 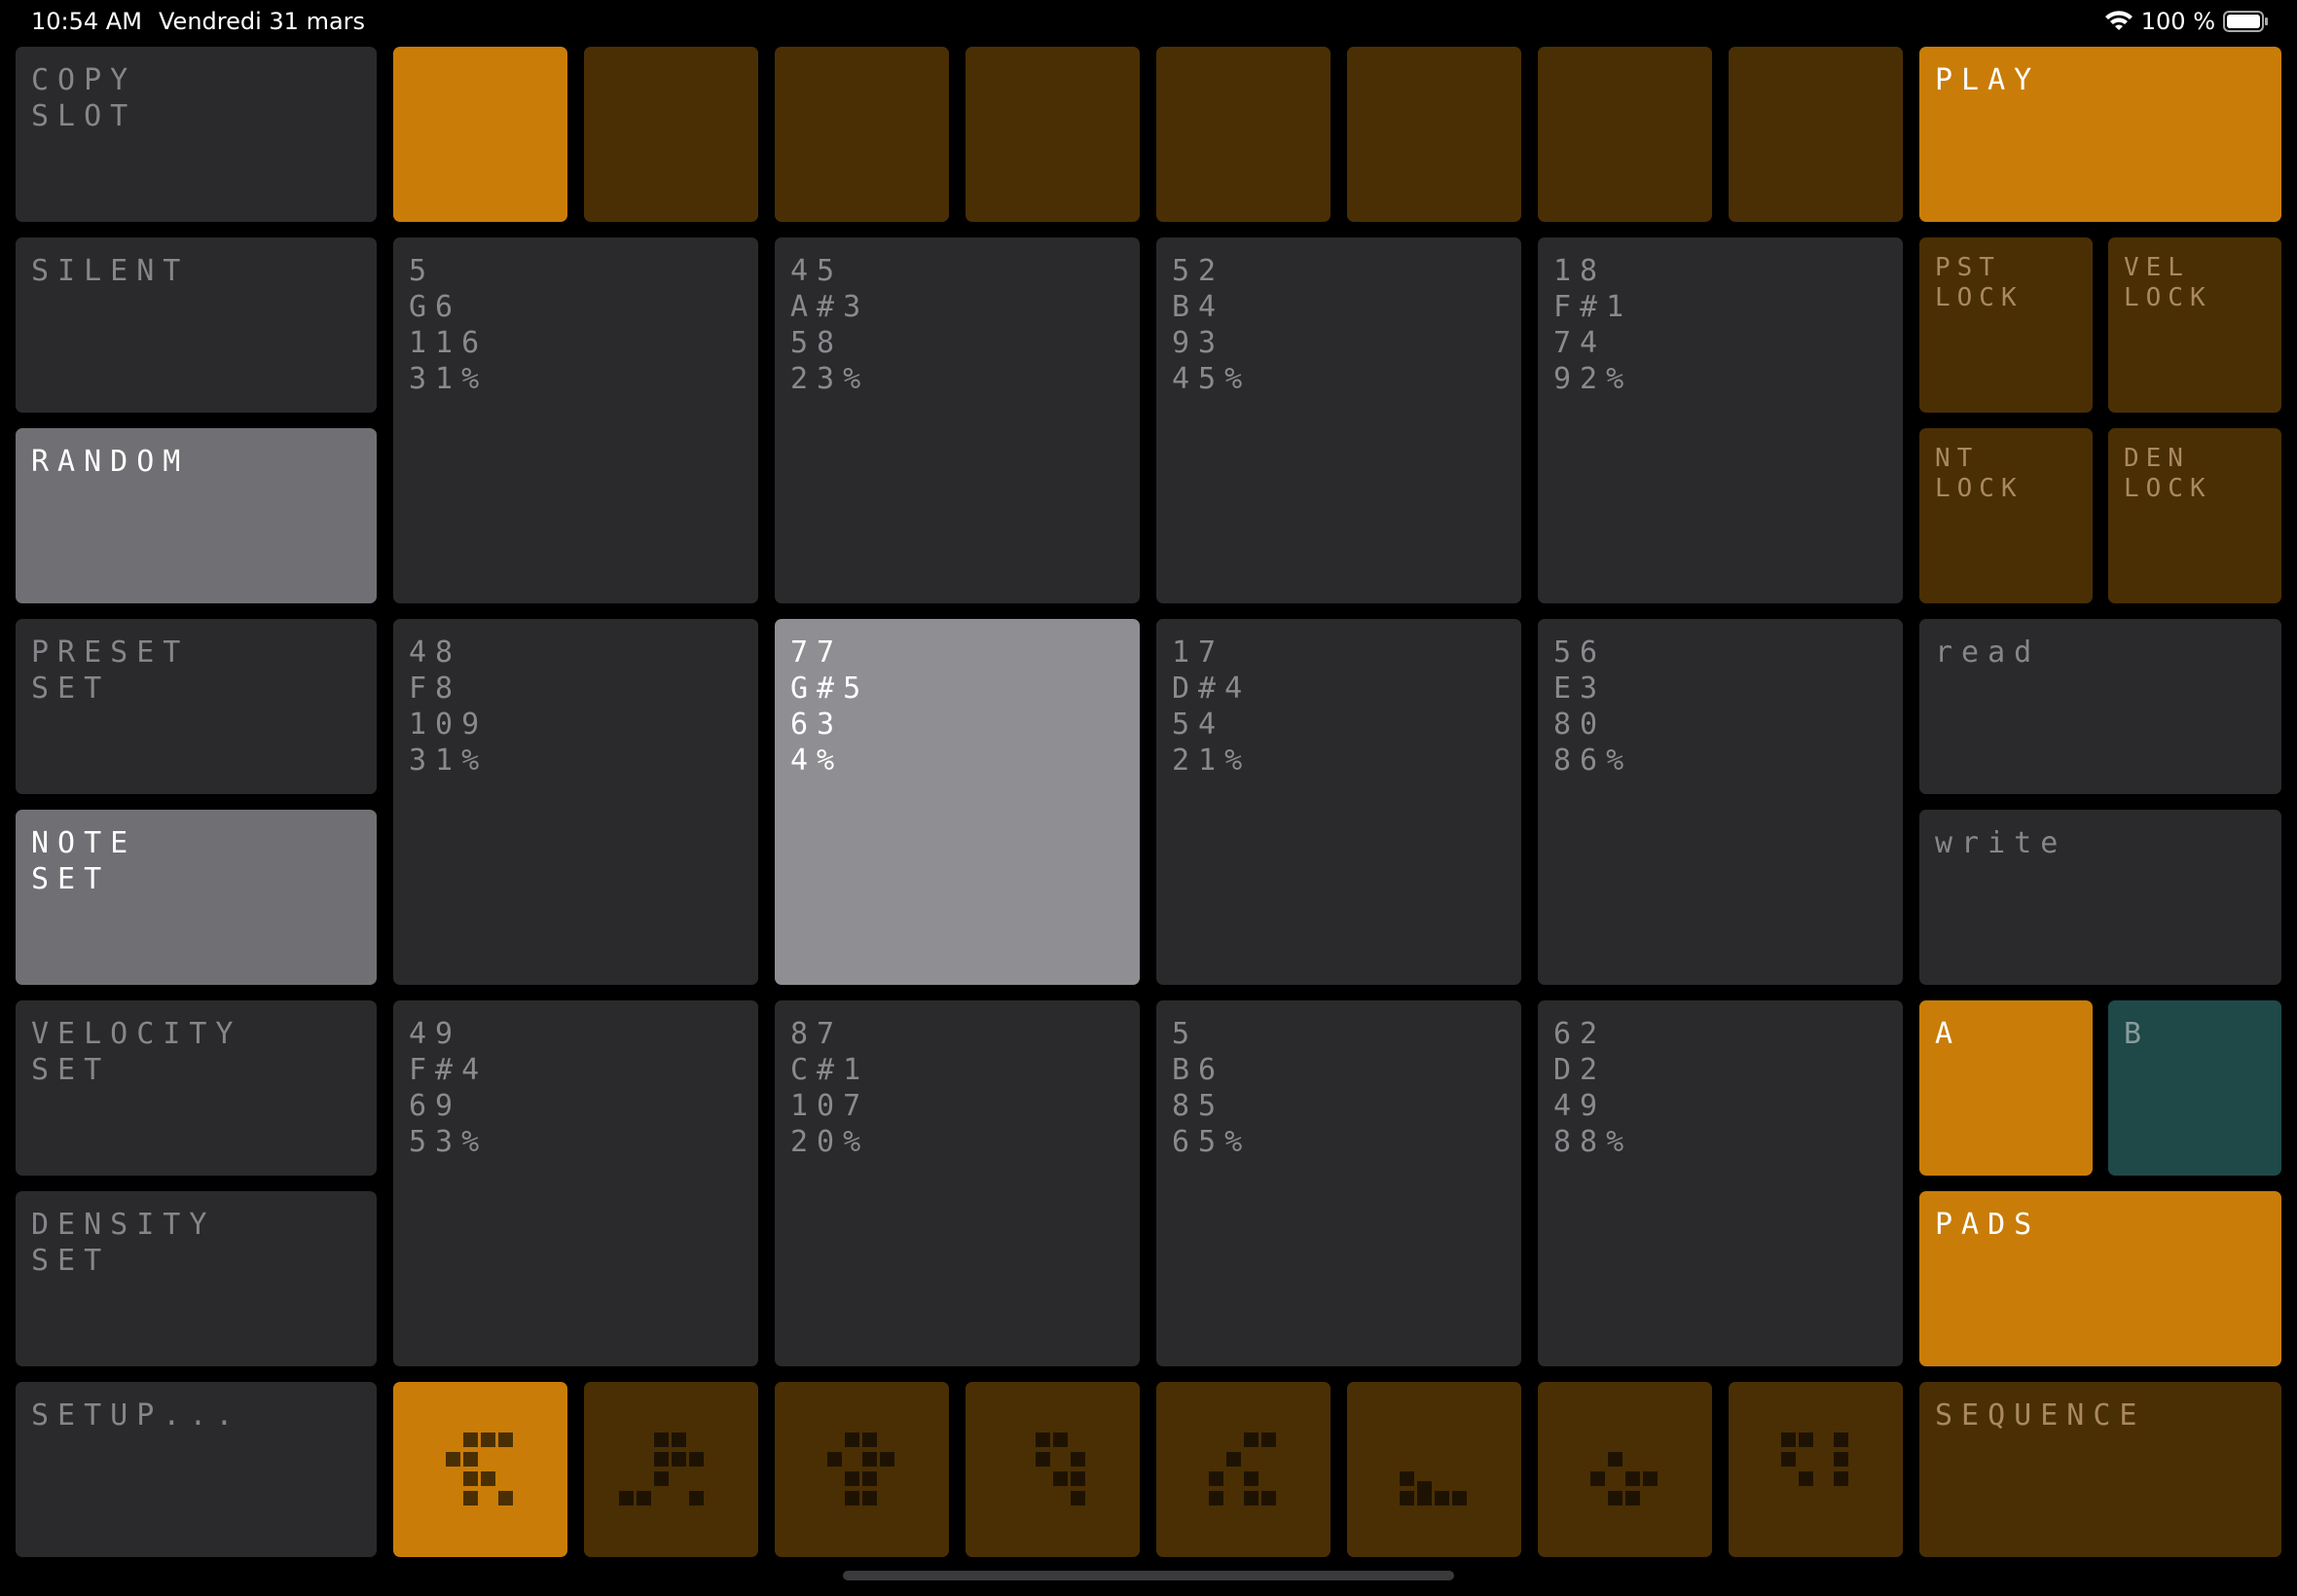 What do you see at coordinates (830, 1142) in the screenshot?
I see `pad-density: 20%` at bounding box center [830, 1142].